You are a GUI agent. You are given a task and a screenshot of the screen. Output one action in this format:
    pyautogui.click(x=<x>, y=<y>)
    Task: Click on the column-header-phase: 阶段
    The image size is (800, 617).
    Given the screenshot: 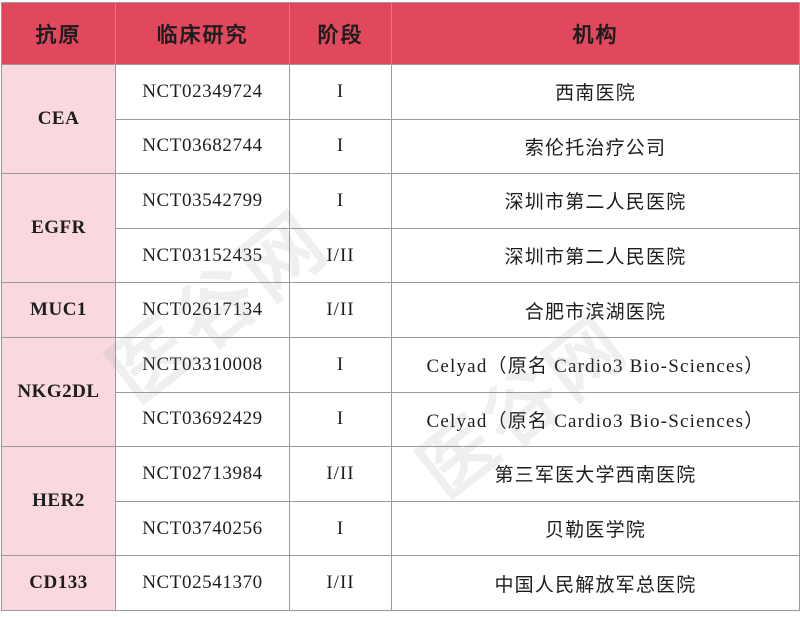 What is the action you would take?
    pyautogui.click(x=340, y=33)
    